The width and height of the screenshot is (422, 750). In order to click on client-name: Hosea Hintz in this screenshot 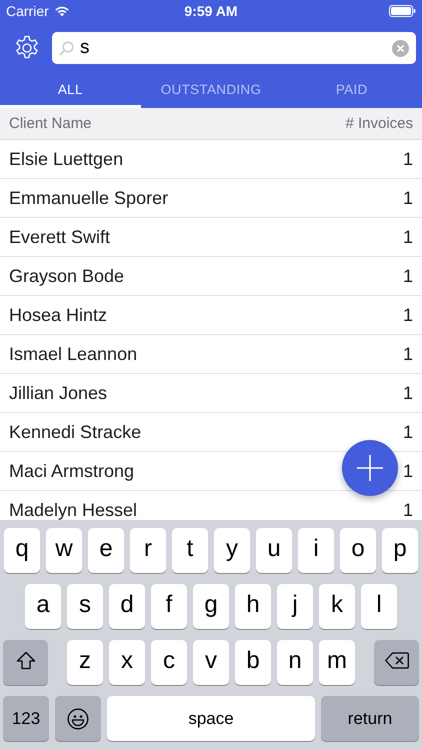, I will do `click(58, 315)`.